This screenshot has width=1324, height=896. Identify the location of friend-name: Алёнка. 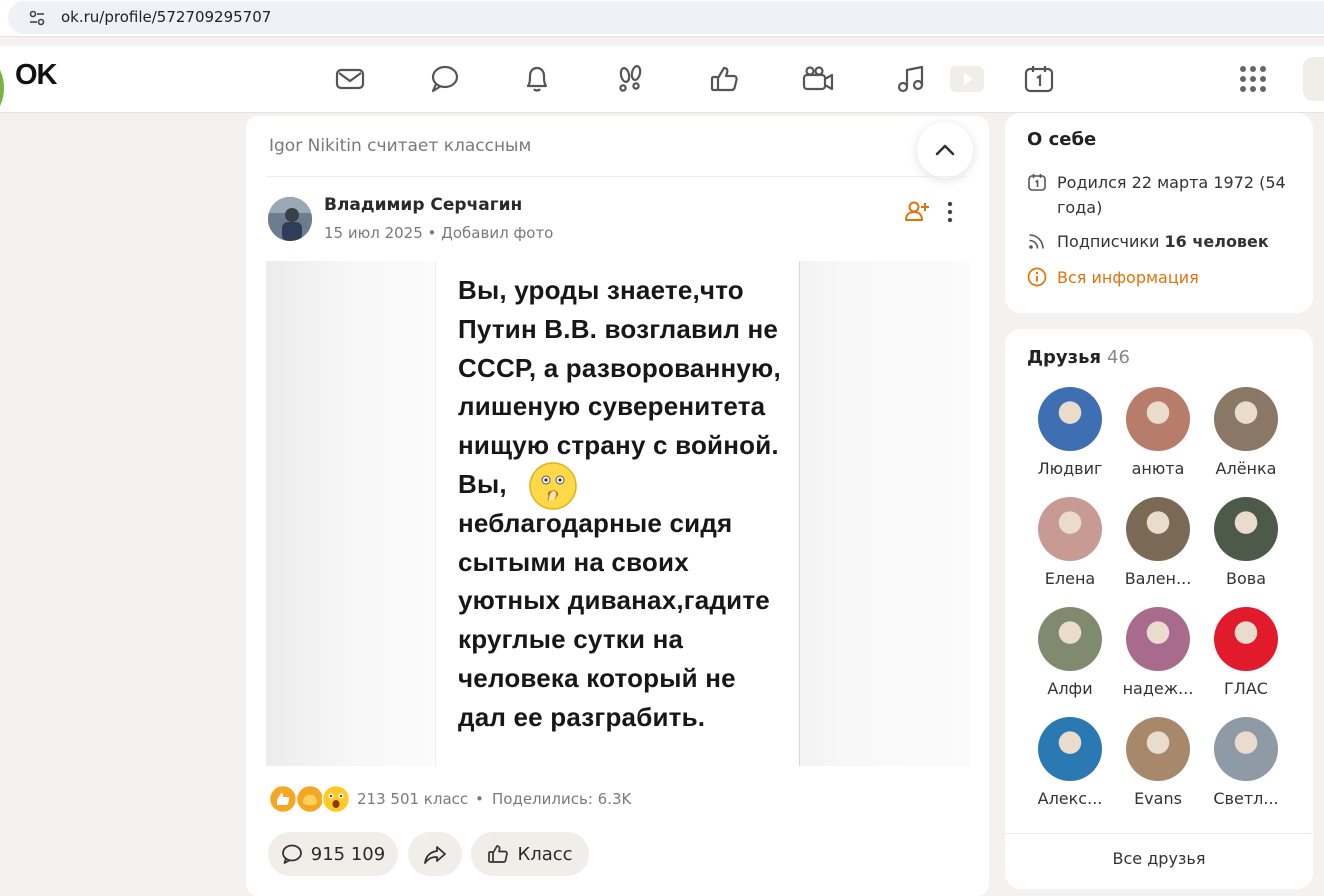
(1246, 468).